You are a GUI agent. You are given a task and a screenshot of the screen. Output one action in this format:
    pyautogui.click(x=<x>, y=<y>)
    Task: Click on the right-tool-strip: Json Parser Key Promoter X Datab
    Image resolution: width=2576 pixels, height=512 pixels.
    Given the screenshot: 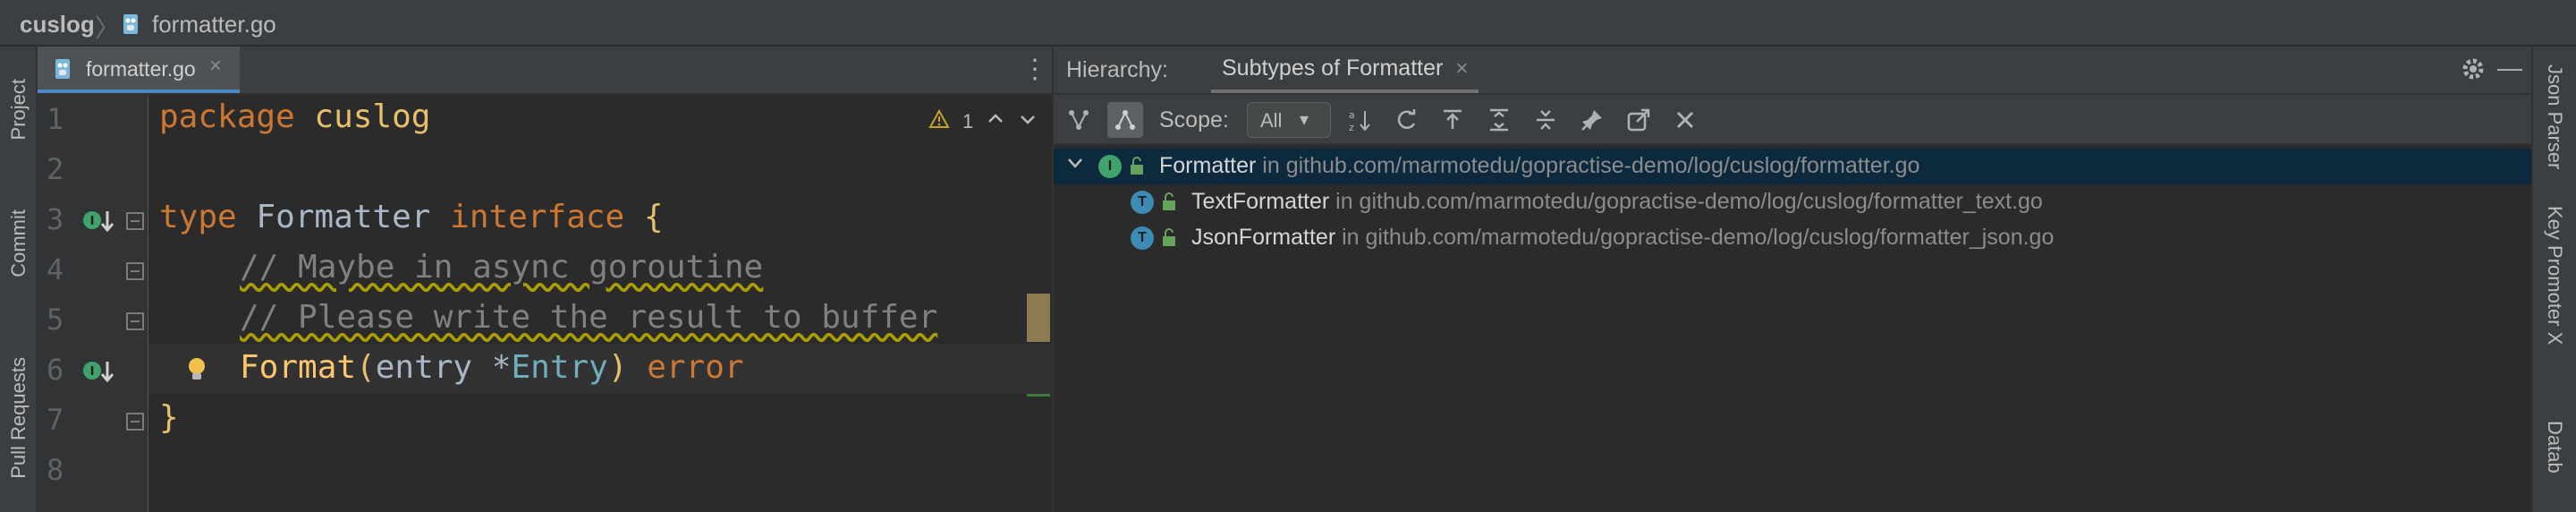 What is the action you would take?
    pyautogui.click(x=2553, y=279)
    